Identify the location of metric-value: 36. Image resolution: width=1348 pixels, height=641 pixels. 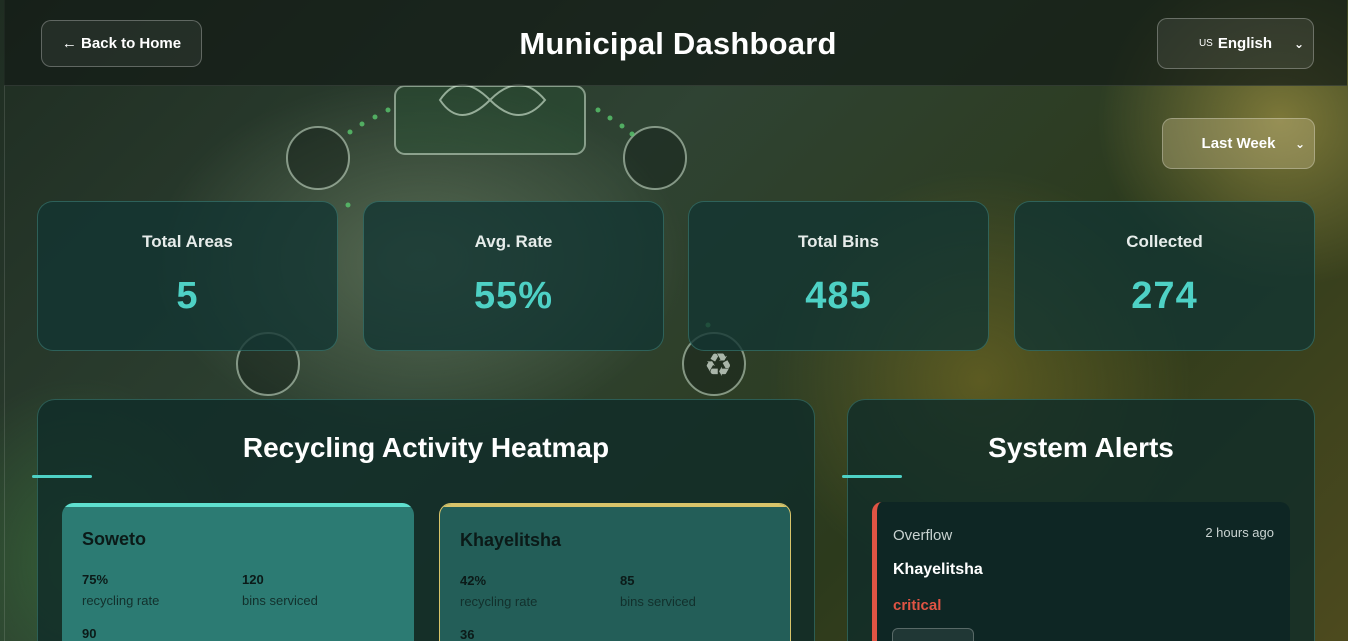
(467, 634).